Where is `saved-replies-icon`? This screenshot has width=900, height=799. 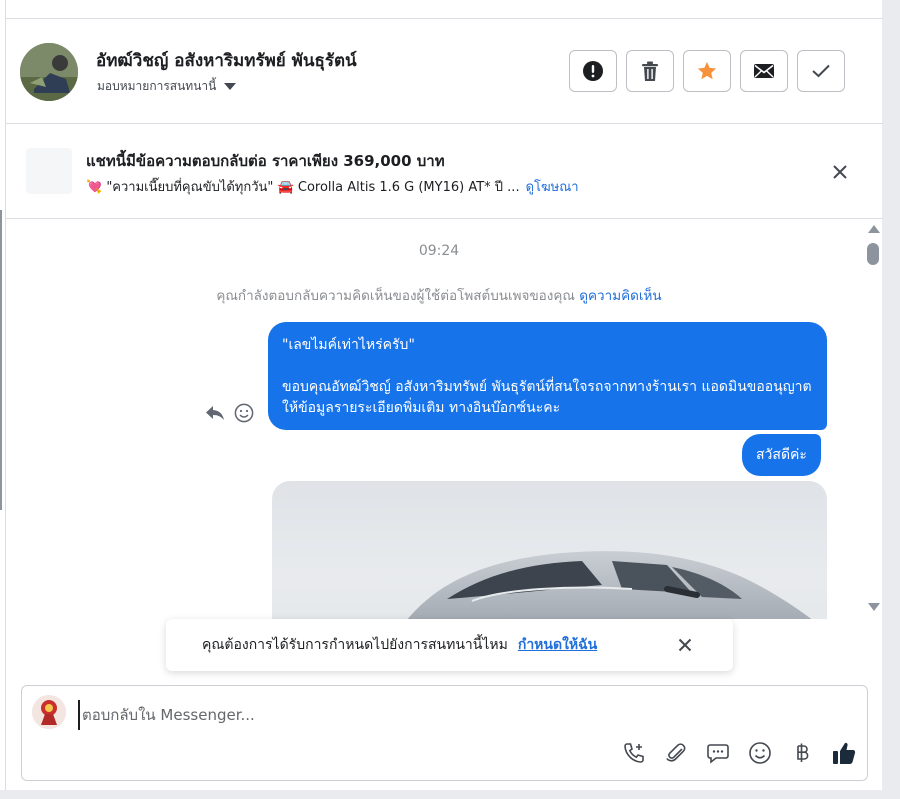 saved-replies-icon is located at coordinates (718, 754).